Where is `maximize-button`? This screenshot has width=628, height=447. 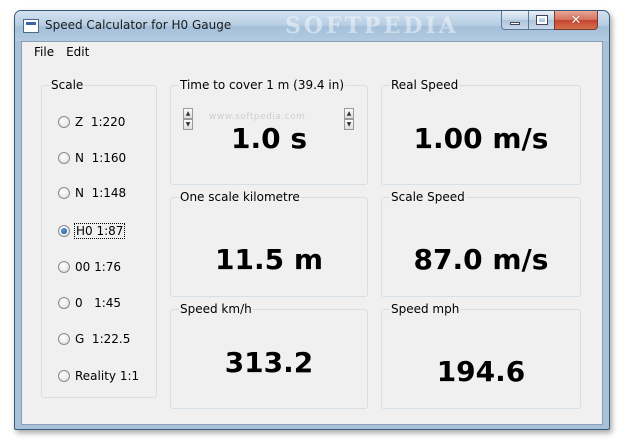 maximize-button is located at coordinates (541, 20).